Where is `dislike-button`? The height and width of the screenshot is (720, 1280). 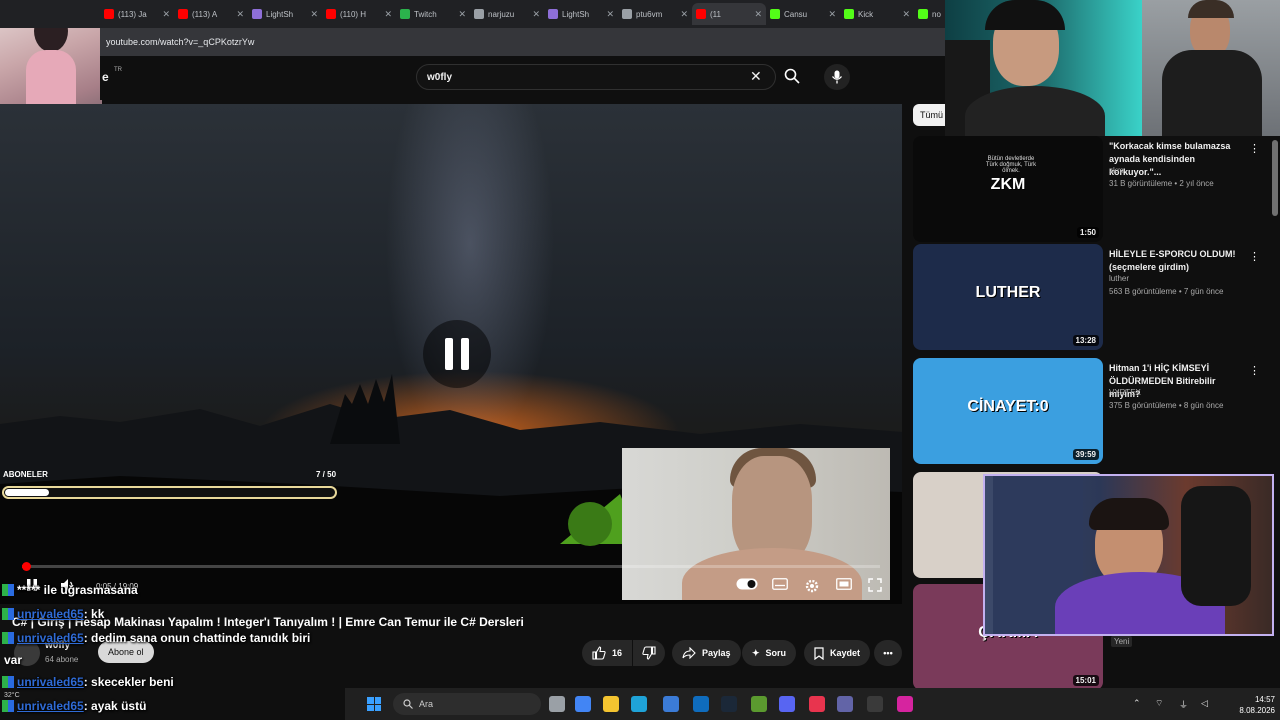 dislike-button is located at coordinates (649, 653).